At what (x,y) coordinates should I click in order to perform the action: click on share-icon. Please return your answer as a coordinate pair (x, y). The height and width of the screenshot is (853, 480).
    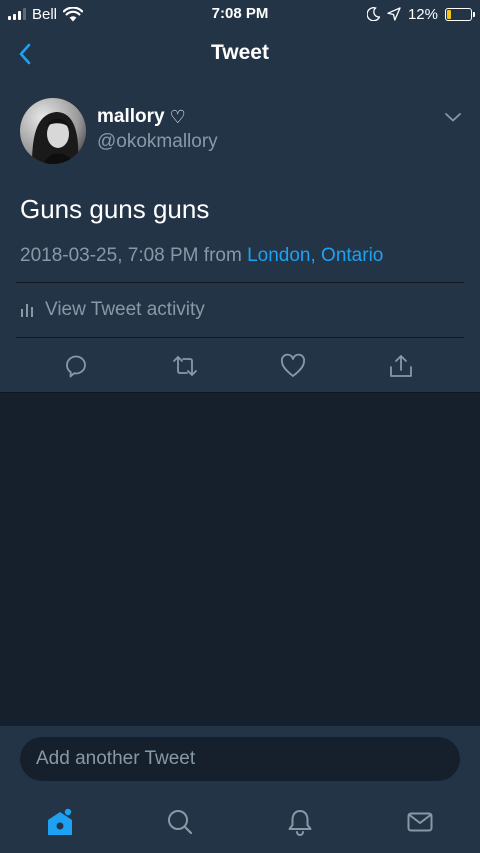
    Looking at the image, I should click on (401, 366).